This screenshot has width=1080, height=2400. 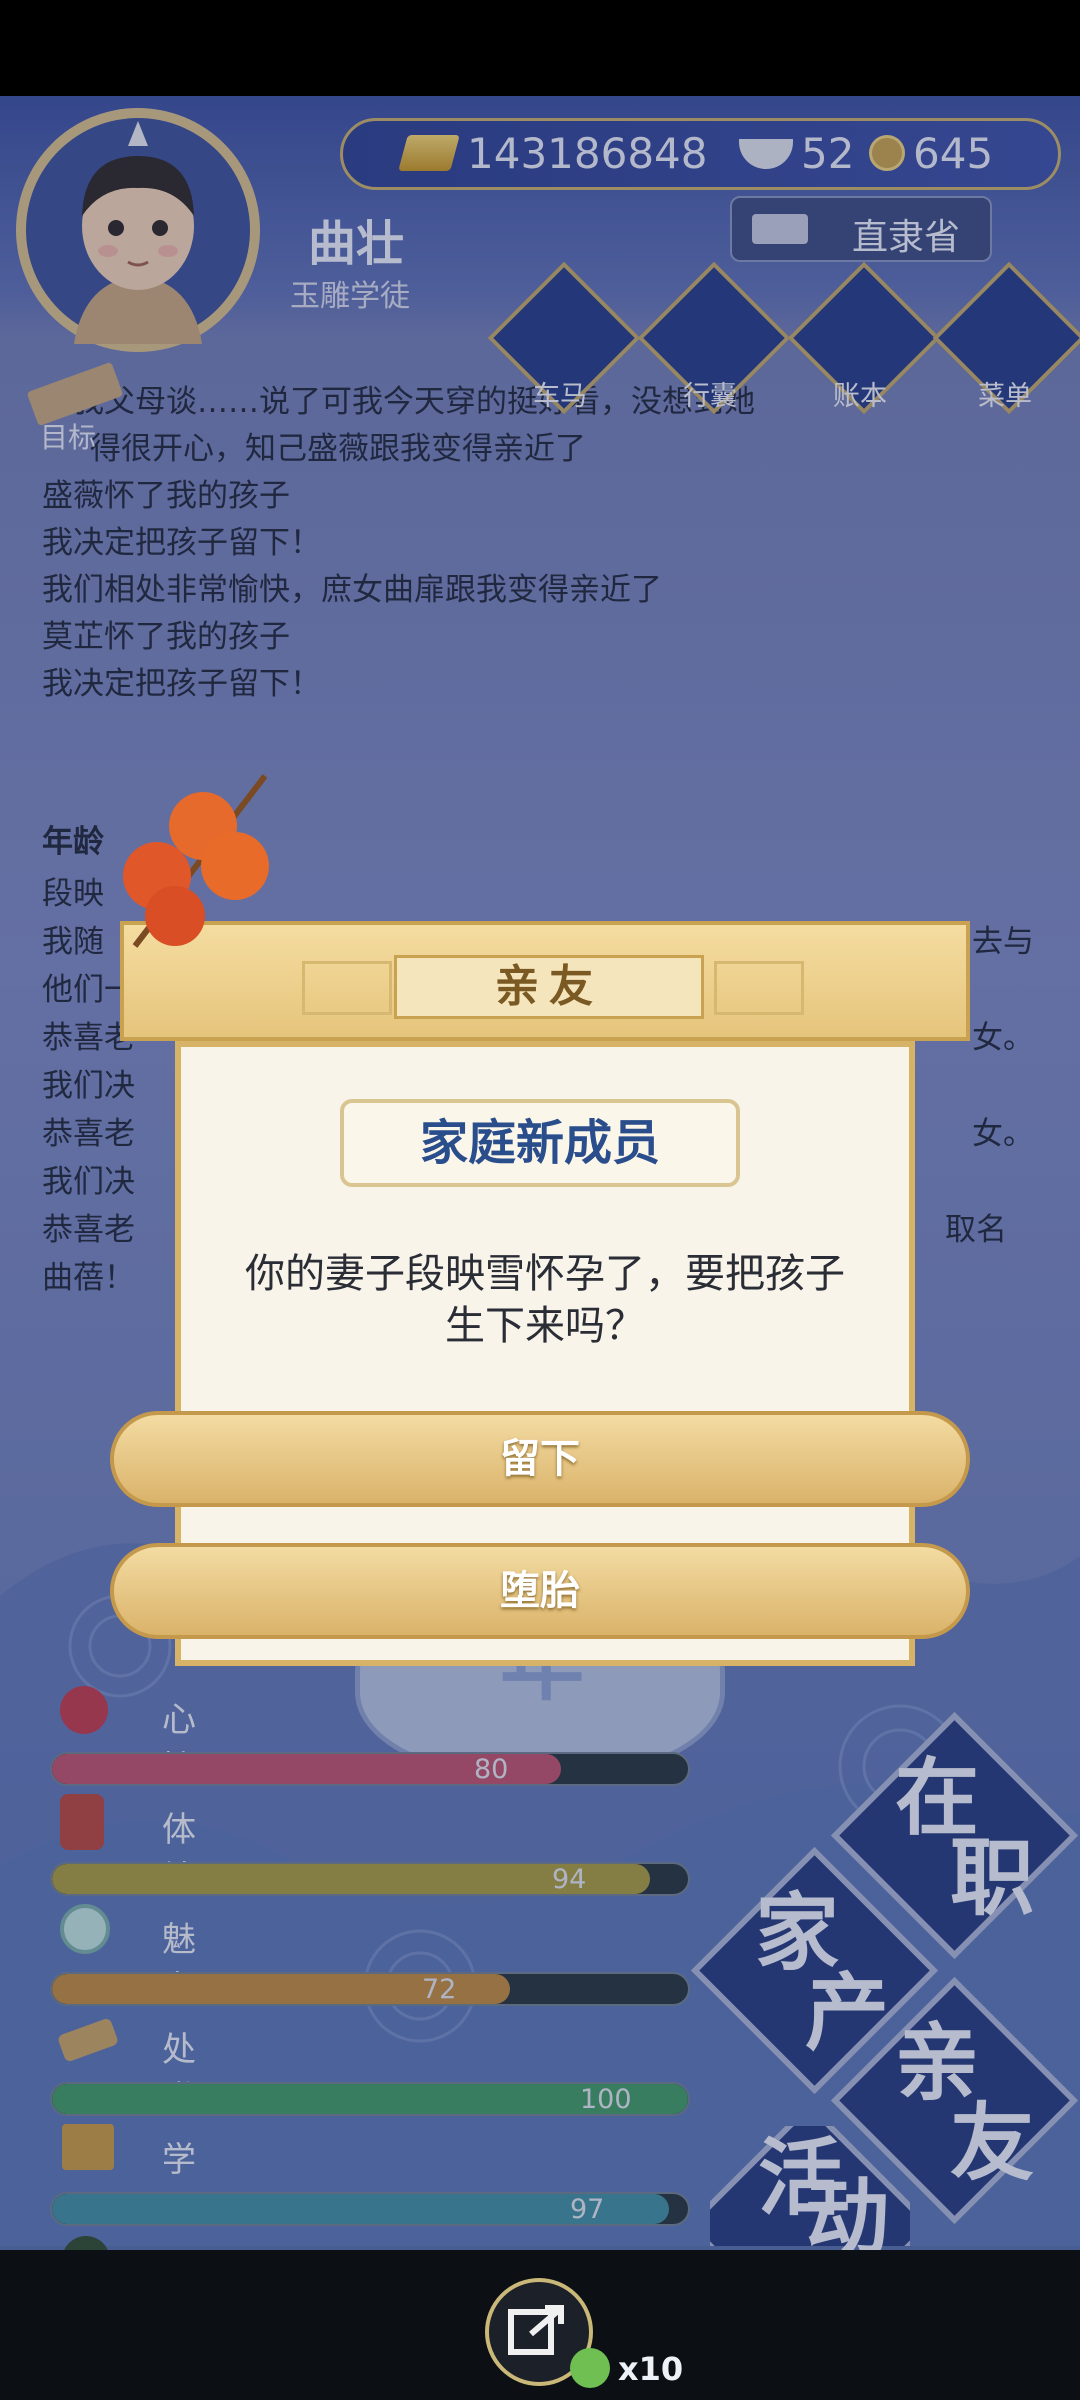 What do you see at coordinates (545, 1326) in the screenshot?
I see `dialog-message-line: 生下来吗？` at bounding box center [545, 1326].